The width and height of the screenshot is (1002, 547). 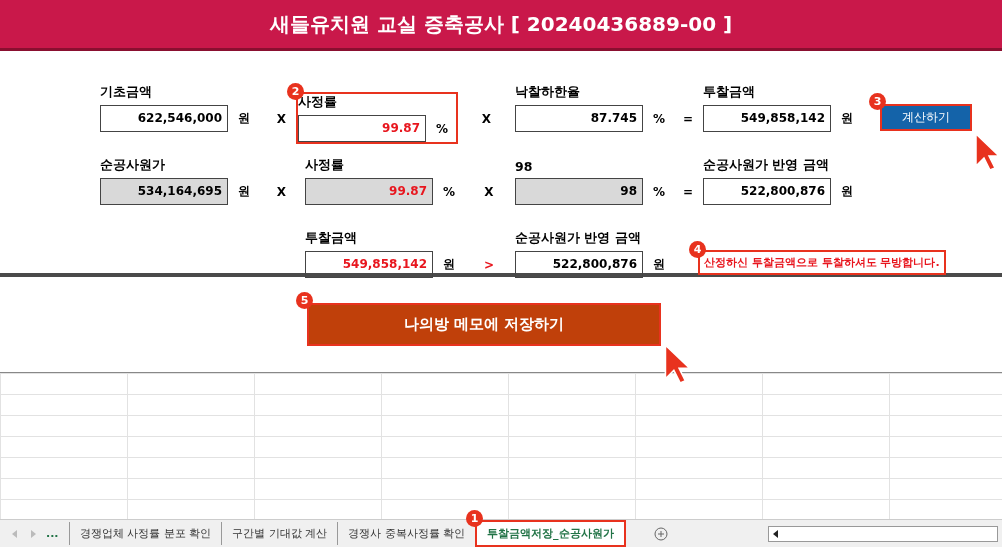 I want to click on value-field: 622,546,000, so click(x=164, y=118).